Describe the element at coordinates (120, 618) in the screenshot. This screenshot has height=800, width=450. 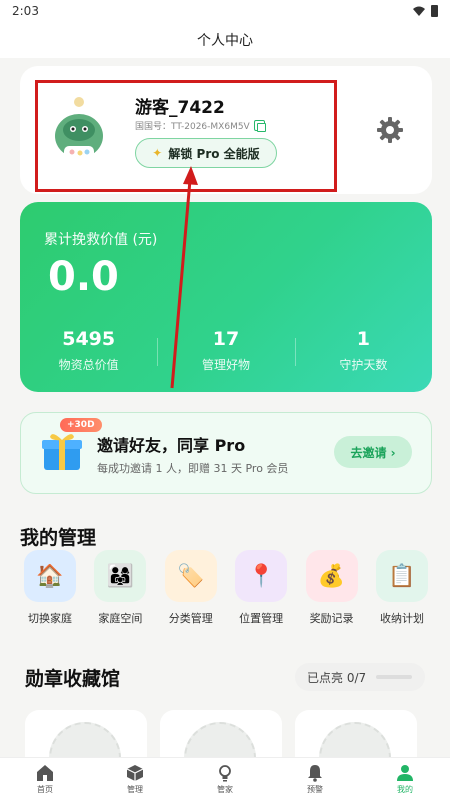
I see `management-item-label: 家庭空间` at that location.